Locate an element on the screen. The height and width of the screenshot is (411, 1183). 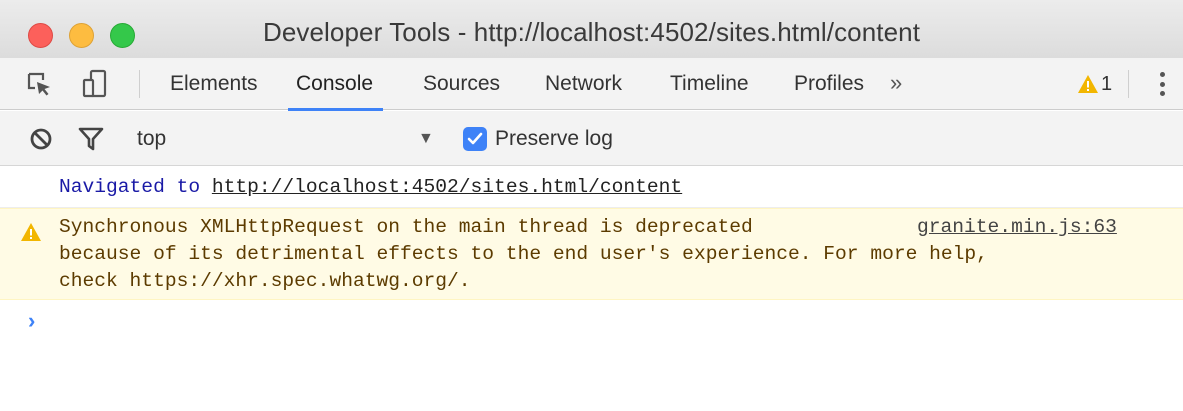
warning-count-badge: 1 is located at coordinates (1094, 84).